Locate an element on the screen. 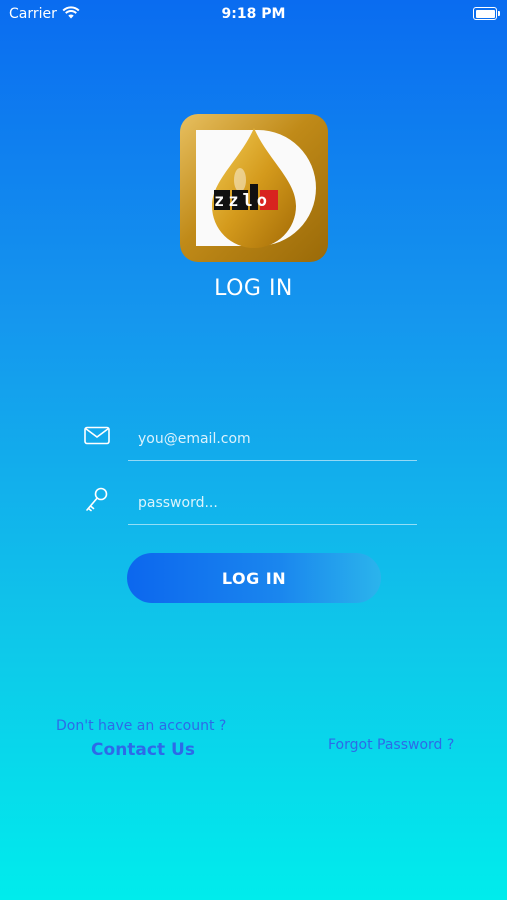  battery-icon is located at coordinates (486, 13).